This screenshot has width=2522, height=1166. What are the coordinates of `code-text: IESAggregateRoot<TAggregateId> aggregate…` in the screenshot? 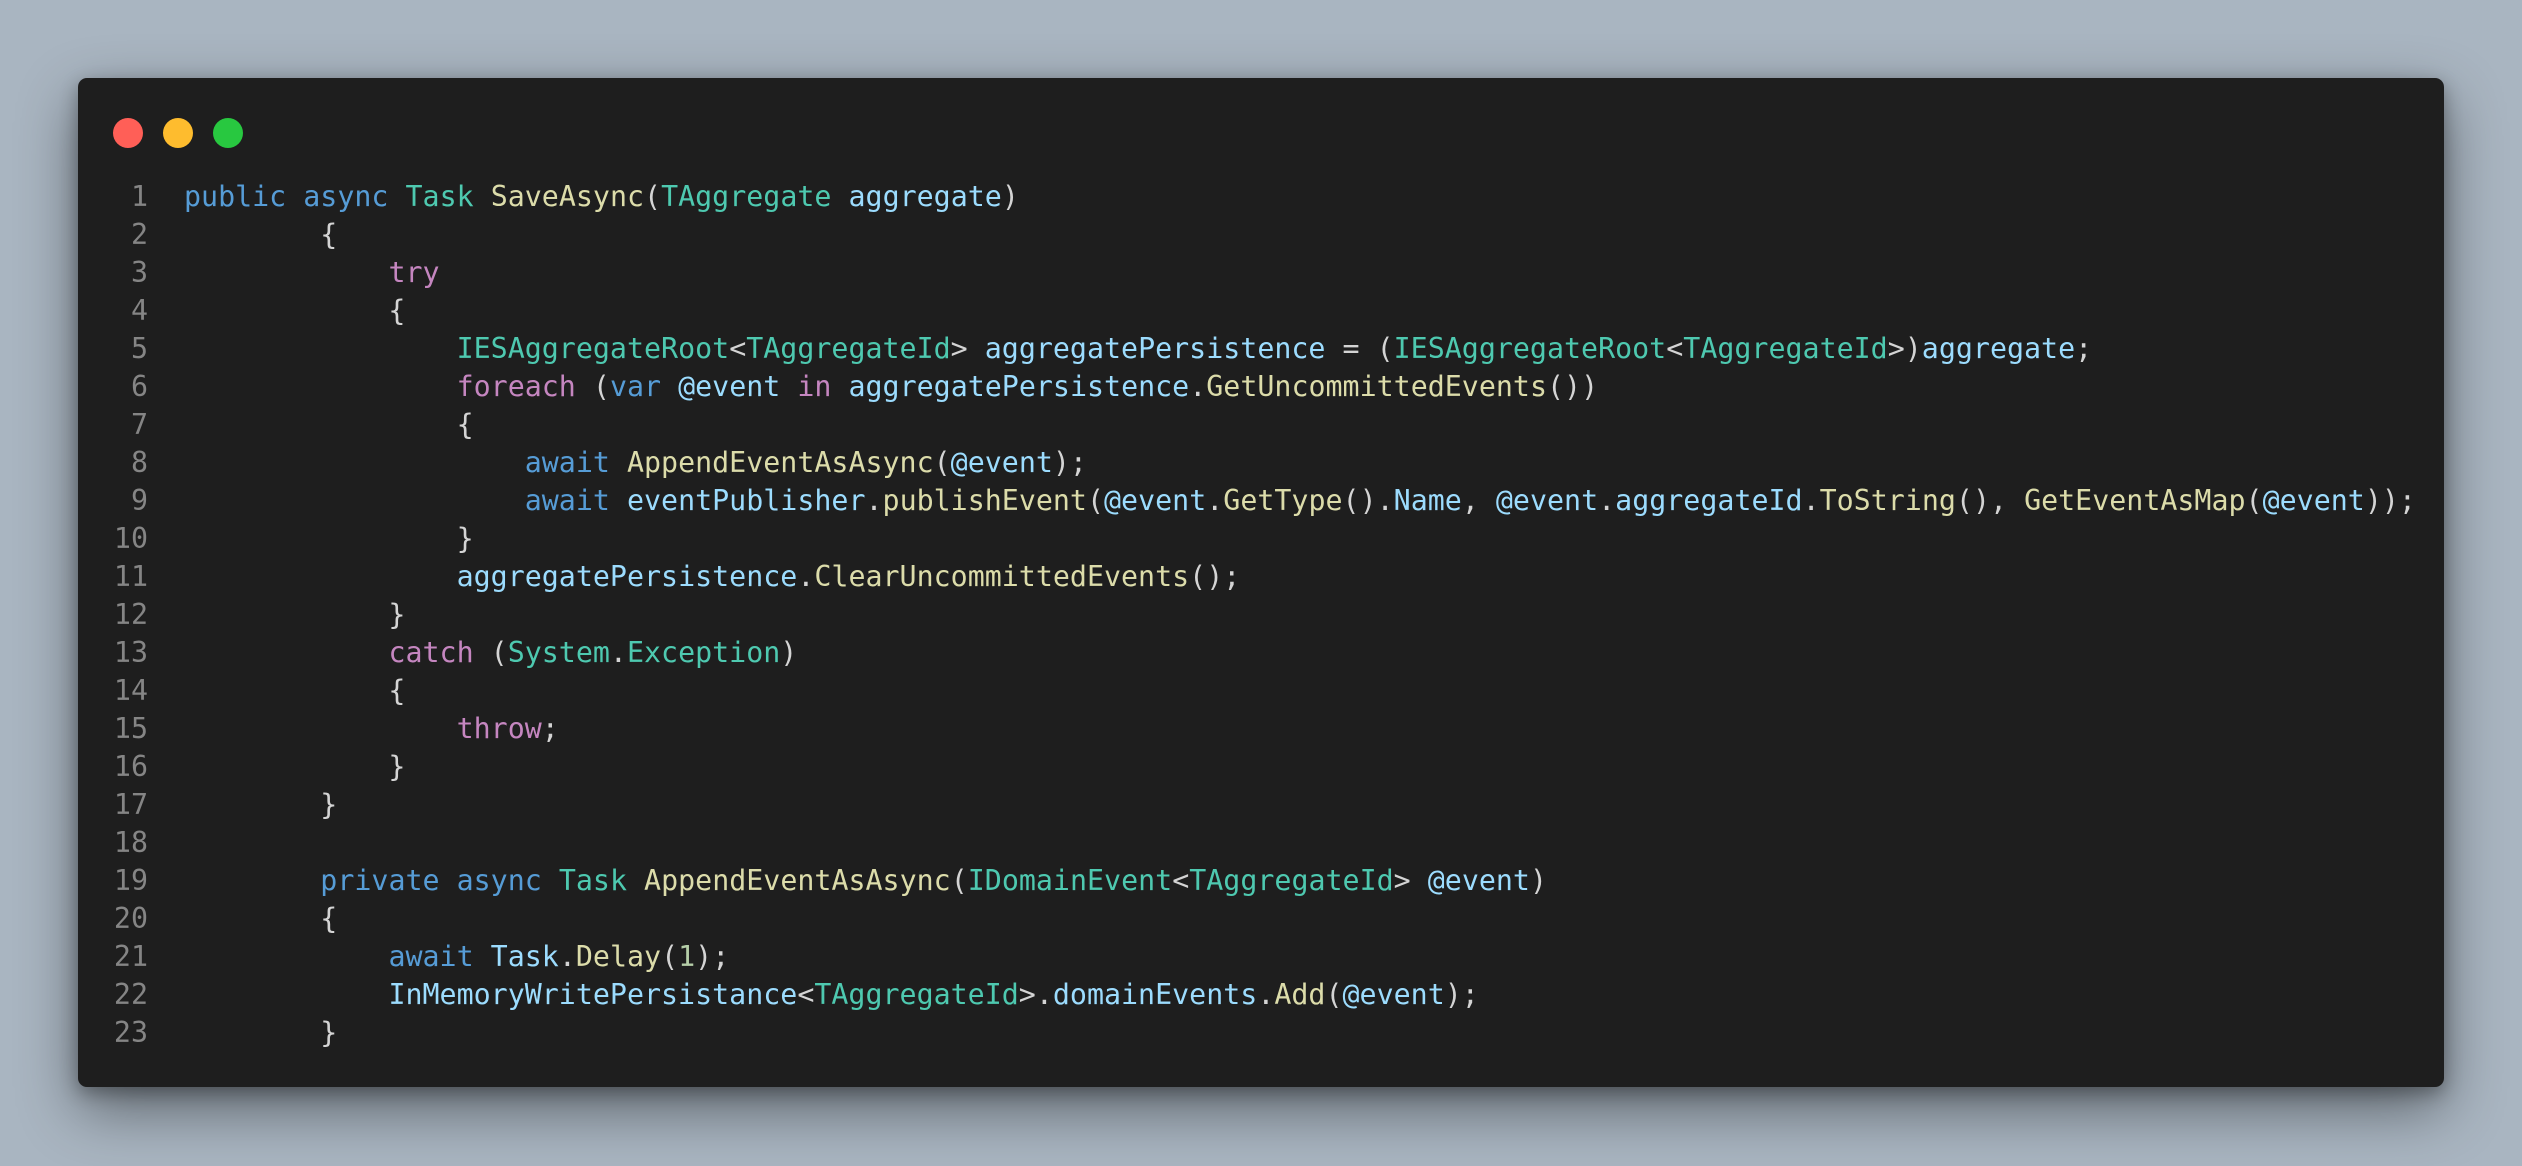 It's located at (1138, 349).